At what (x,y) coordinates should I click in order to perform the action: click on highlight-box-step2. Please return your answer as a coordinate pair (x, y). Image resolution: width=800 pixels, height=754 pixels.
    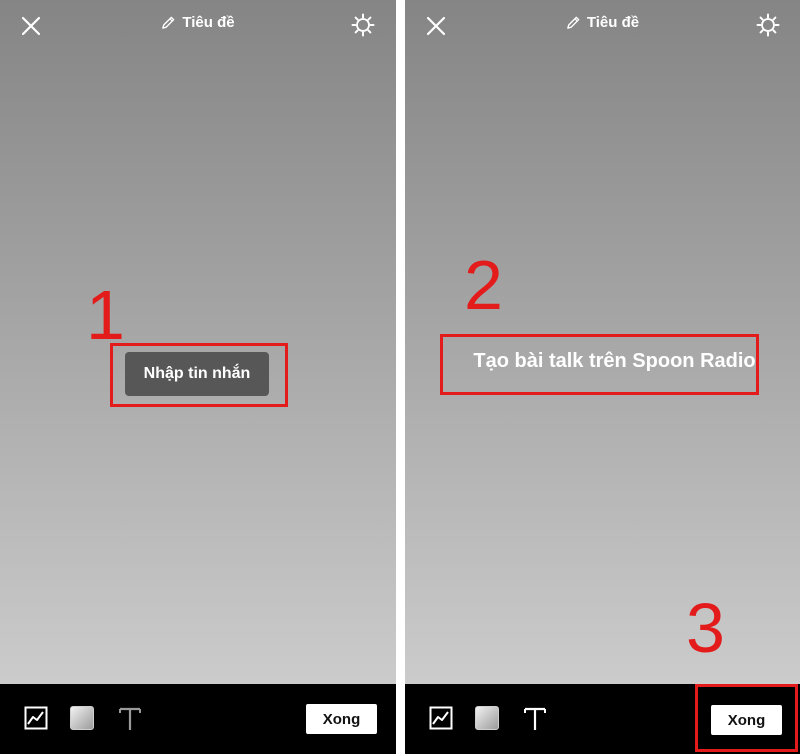
    Looking at the image, I should click on (599, 364).